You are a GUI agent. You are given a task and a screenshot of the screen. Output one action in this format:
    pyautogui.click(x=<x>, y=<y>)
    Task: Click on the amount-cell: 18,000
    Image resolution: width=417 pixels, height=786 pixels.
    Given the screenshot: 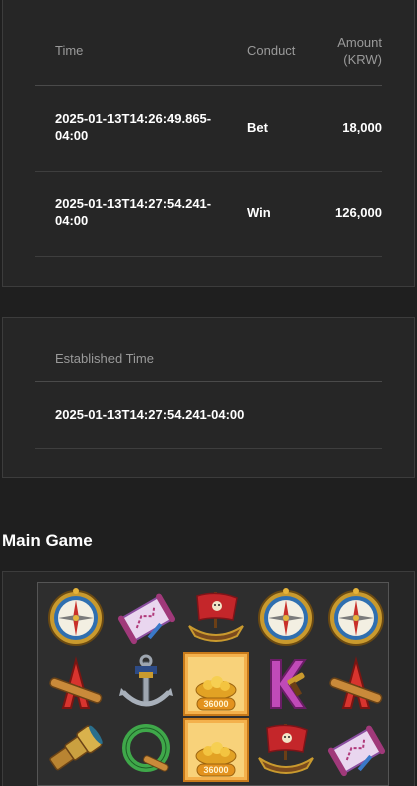 What is the action you would take?
    pyautogui.click(x=362, y=127)
    